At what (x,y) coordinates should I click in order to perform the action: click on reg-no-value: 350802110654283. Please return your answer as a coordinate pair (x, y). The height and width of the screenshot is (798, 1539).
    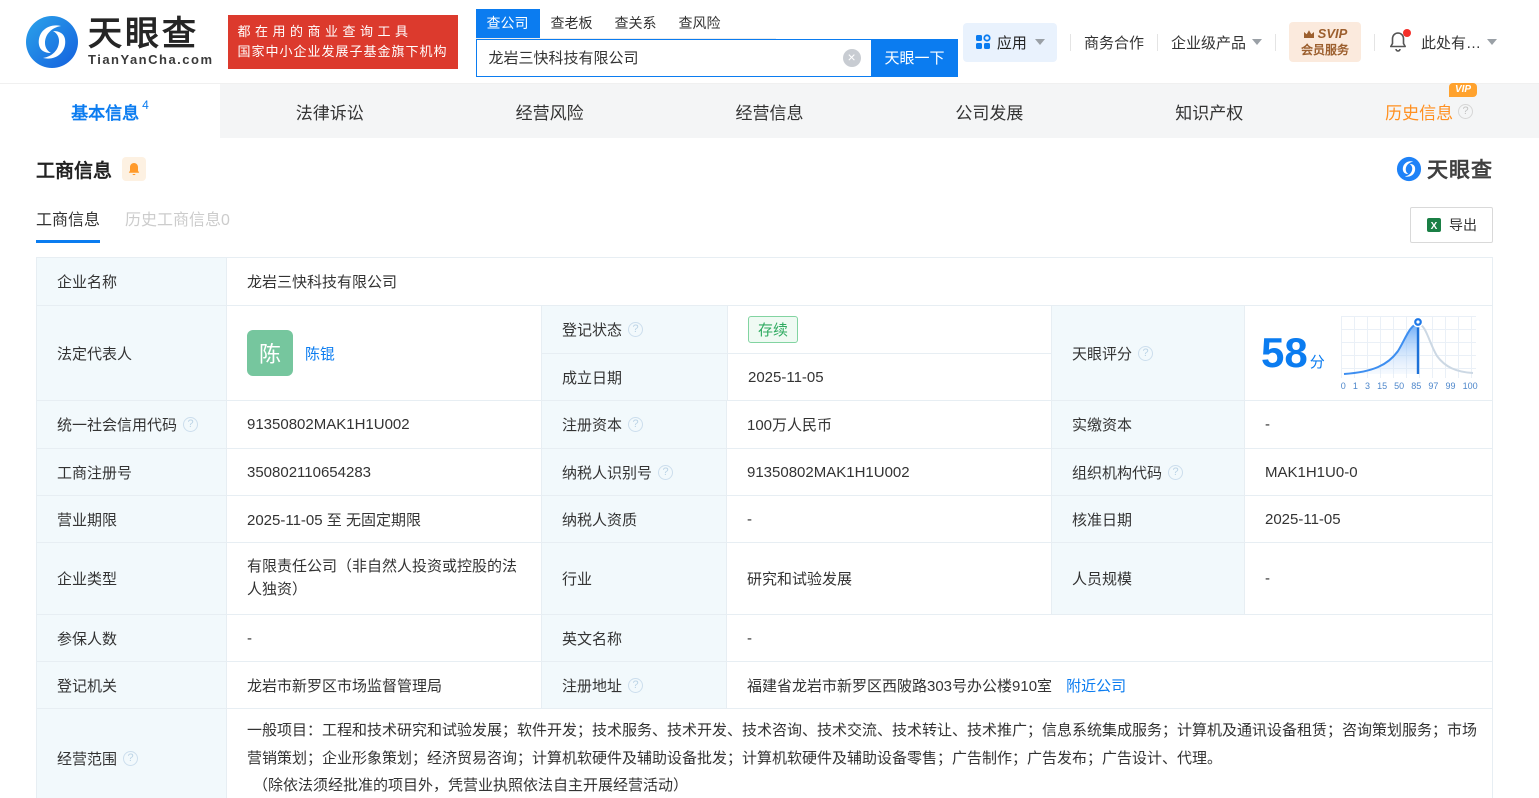
    Looking at the image, I should click on (383, 472).